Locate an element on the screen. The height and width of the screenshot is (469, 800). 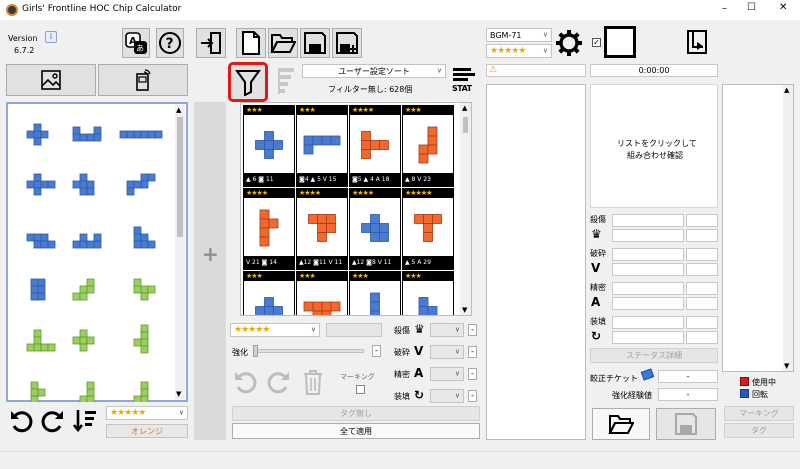
character-select: BGM-71 ∨ is located at coordinates (519, 35).